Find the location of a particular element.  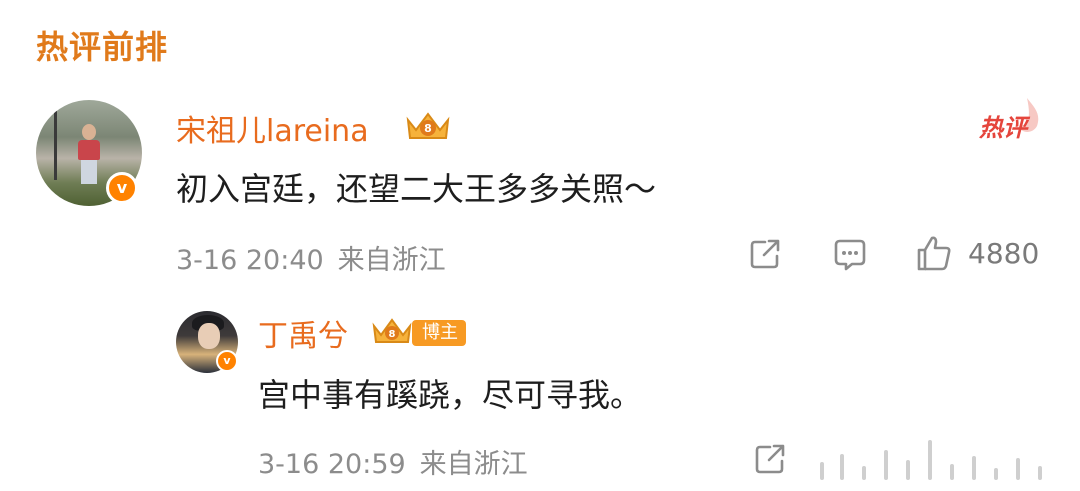

avatar-photo-face is located at coordinates (209, 336).